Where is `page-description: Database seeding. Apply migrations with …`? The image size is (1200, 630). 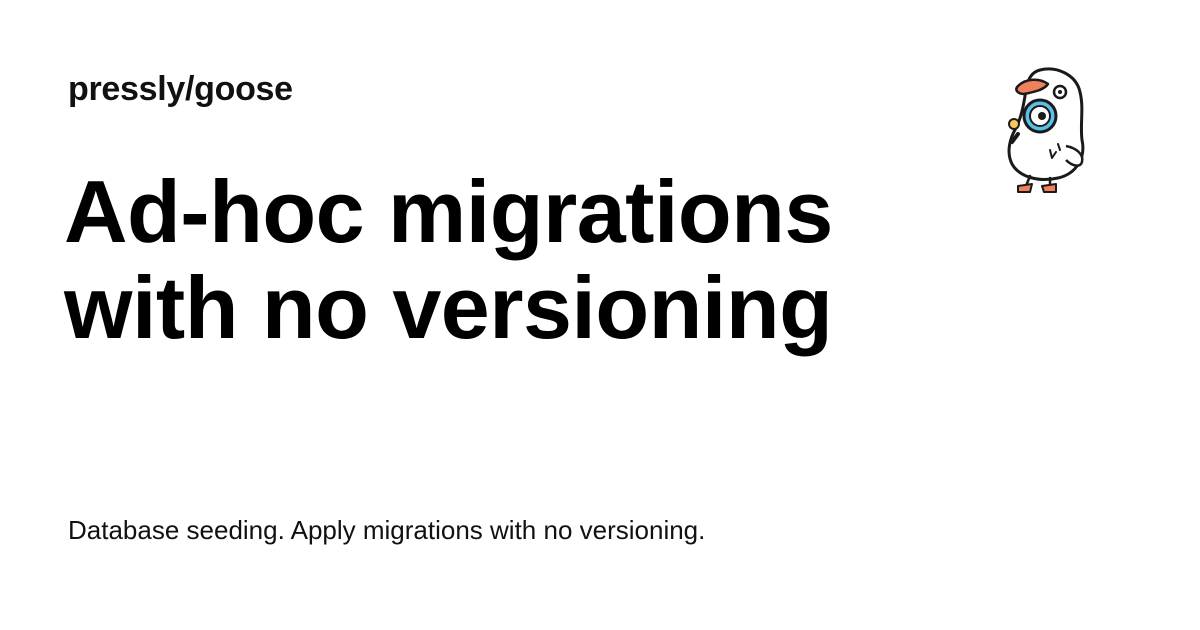 page-description: Database seeding. Apply migrations with … is located at coordinates (387, 530).